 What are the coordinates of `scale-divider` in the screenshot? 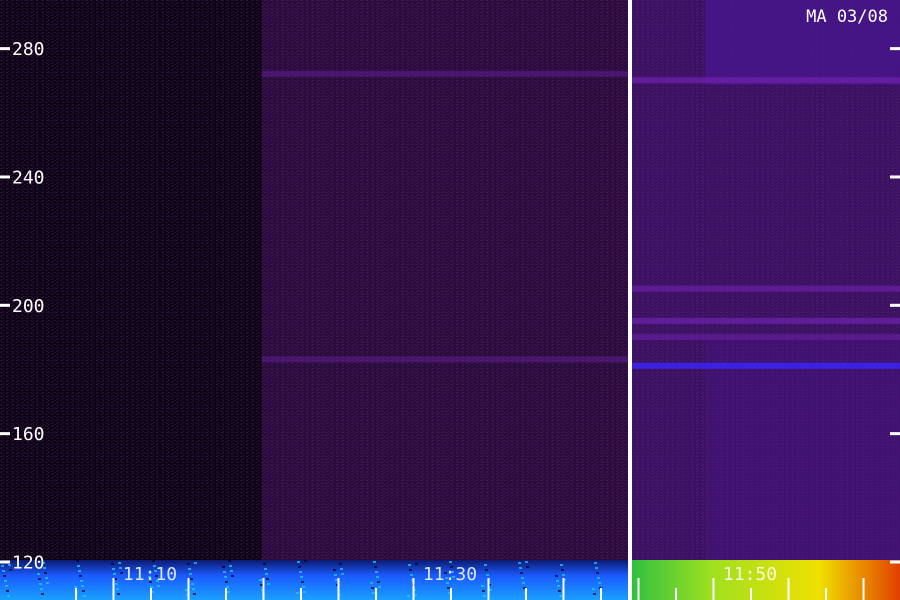 It's located at (630, 300).